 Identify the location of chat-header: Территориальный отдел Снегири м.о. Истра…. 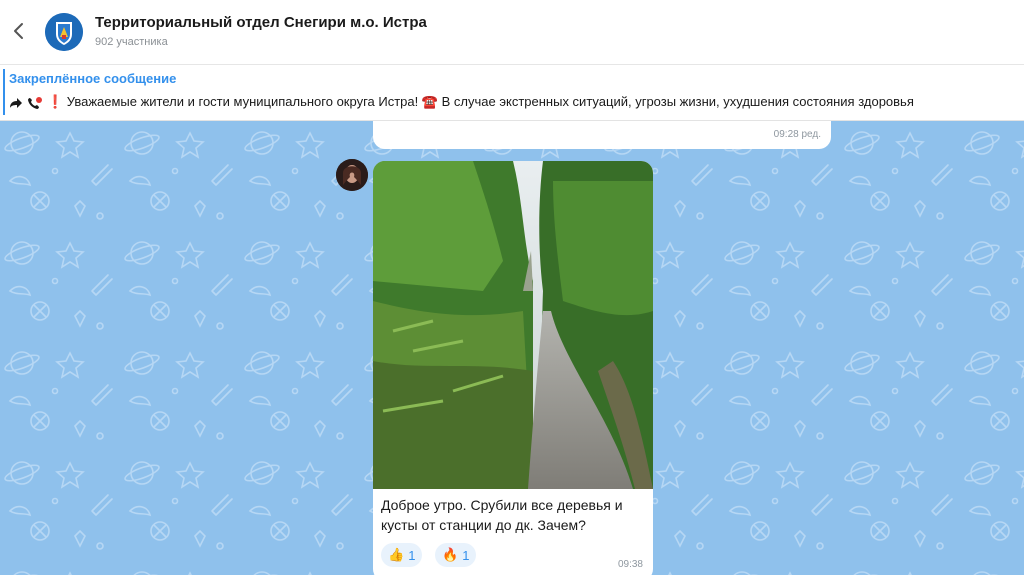
(512, 32).